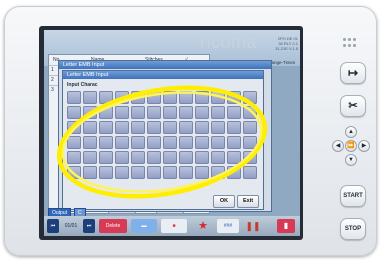 Image resolution: width=381 pixels, height=262 pixels. What do you see at coordinates (351, 146) in the screenshot?
I see `fast-forward-icon: ⏩` at bounding box center [351, 146].